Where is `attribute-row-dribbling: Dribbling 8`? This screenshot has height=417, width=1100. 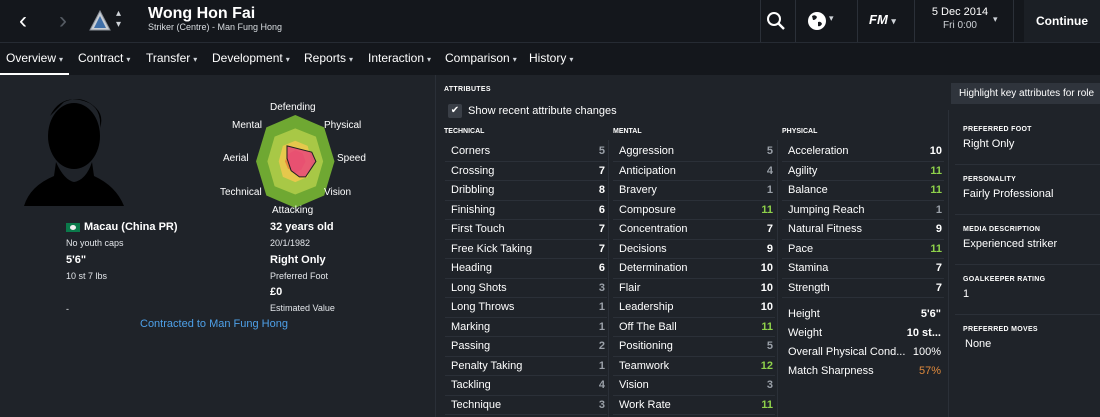
attribute-row-dribbling: Dribbling 8 is located at coordinates (526, 191).